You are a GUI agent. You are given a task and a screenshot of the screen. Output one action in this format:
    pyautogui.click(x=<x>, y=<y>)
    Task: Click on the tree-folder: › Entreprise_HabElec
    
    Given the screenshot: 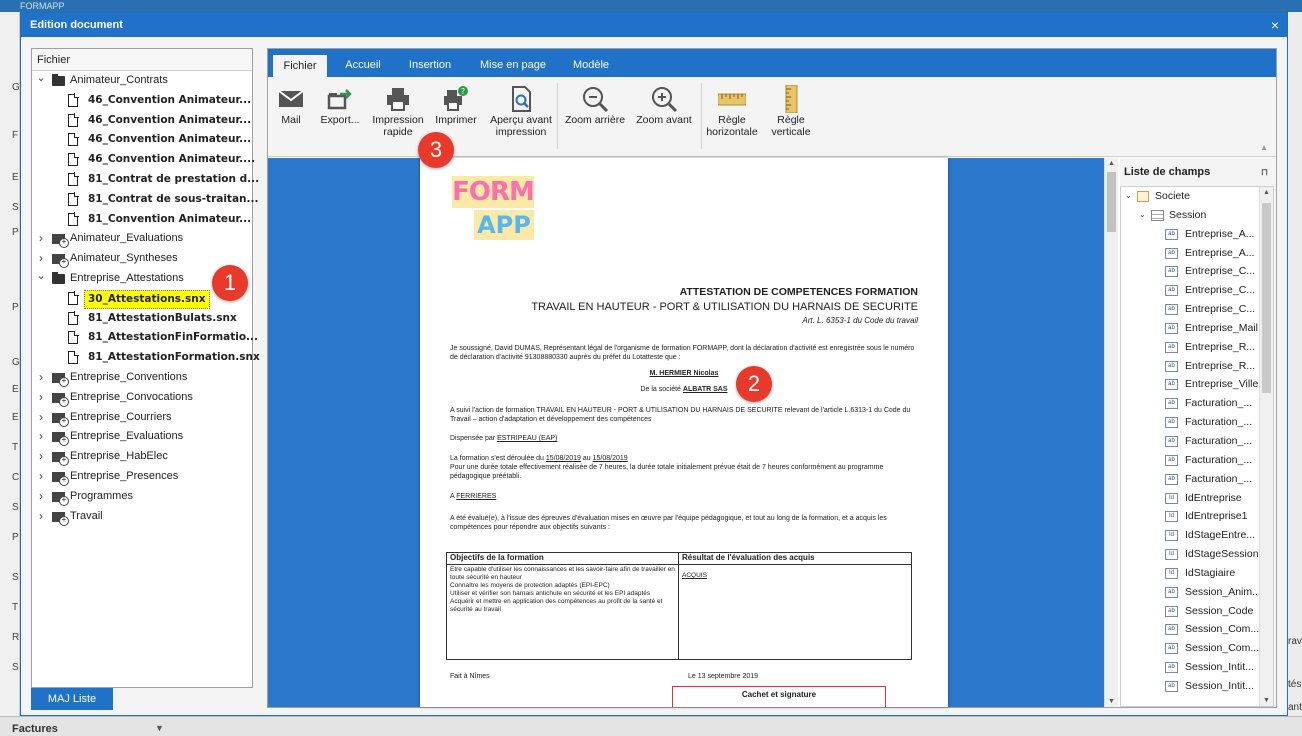 What is the action you would take?
    pyautogui.click(x=142, y=457)
    